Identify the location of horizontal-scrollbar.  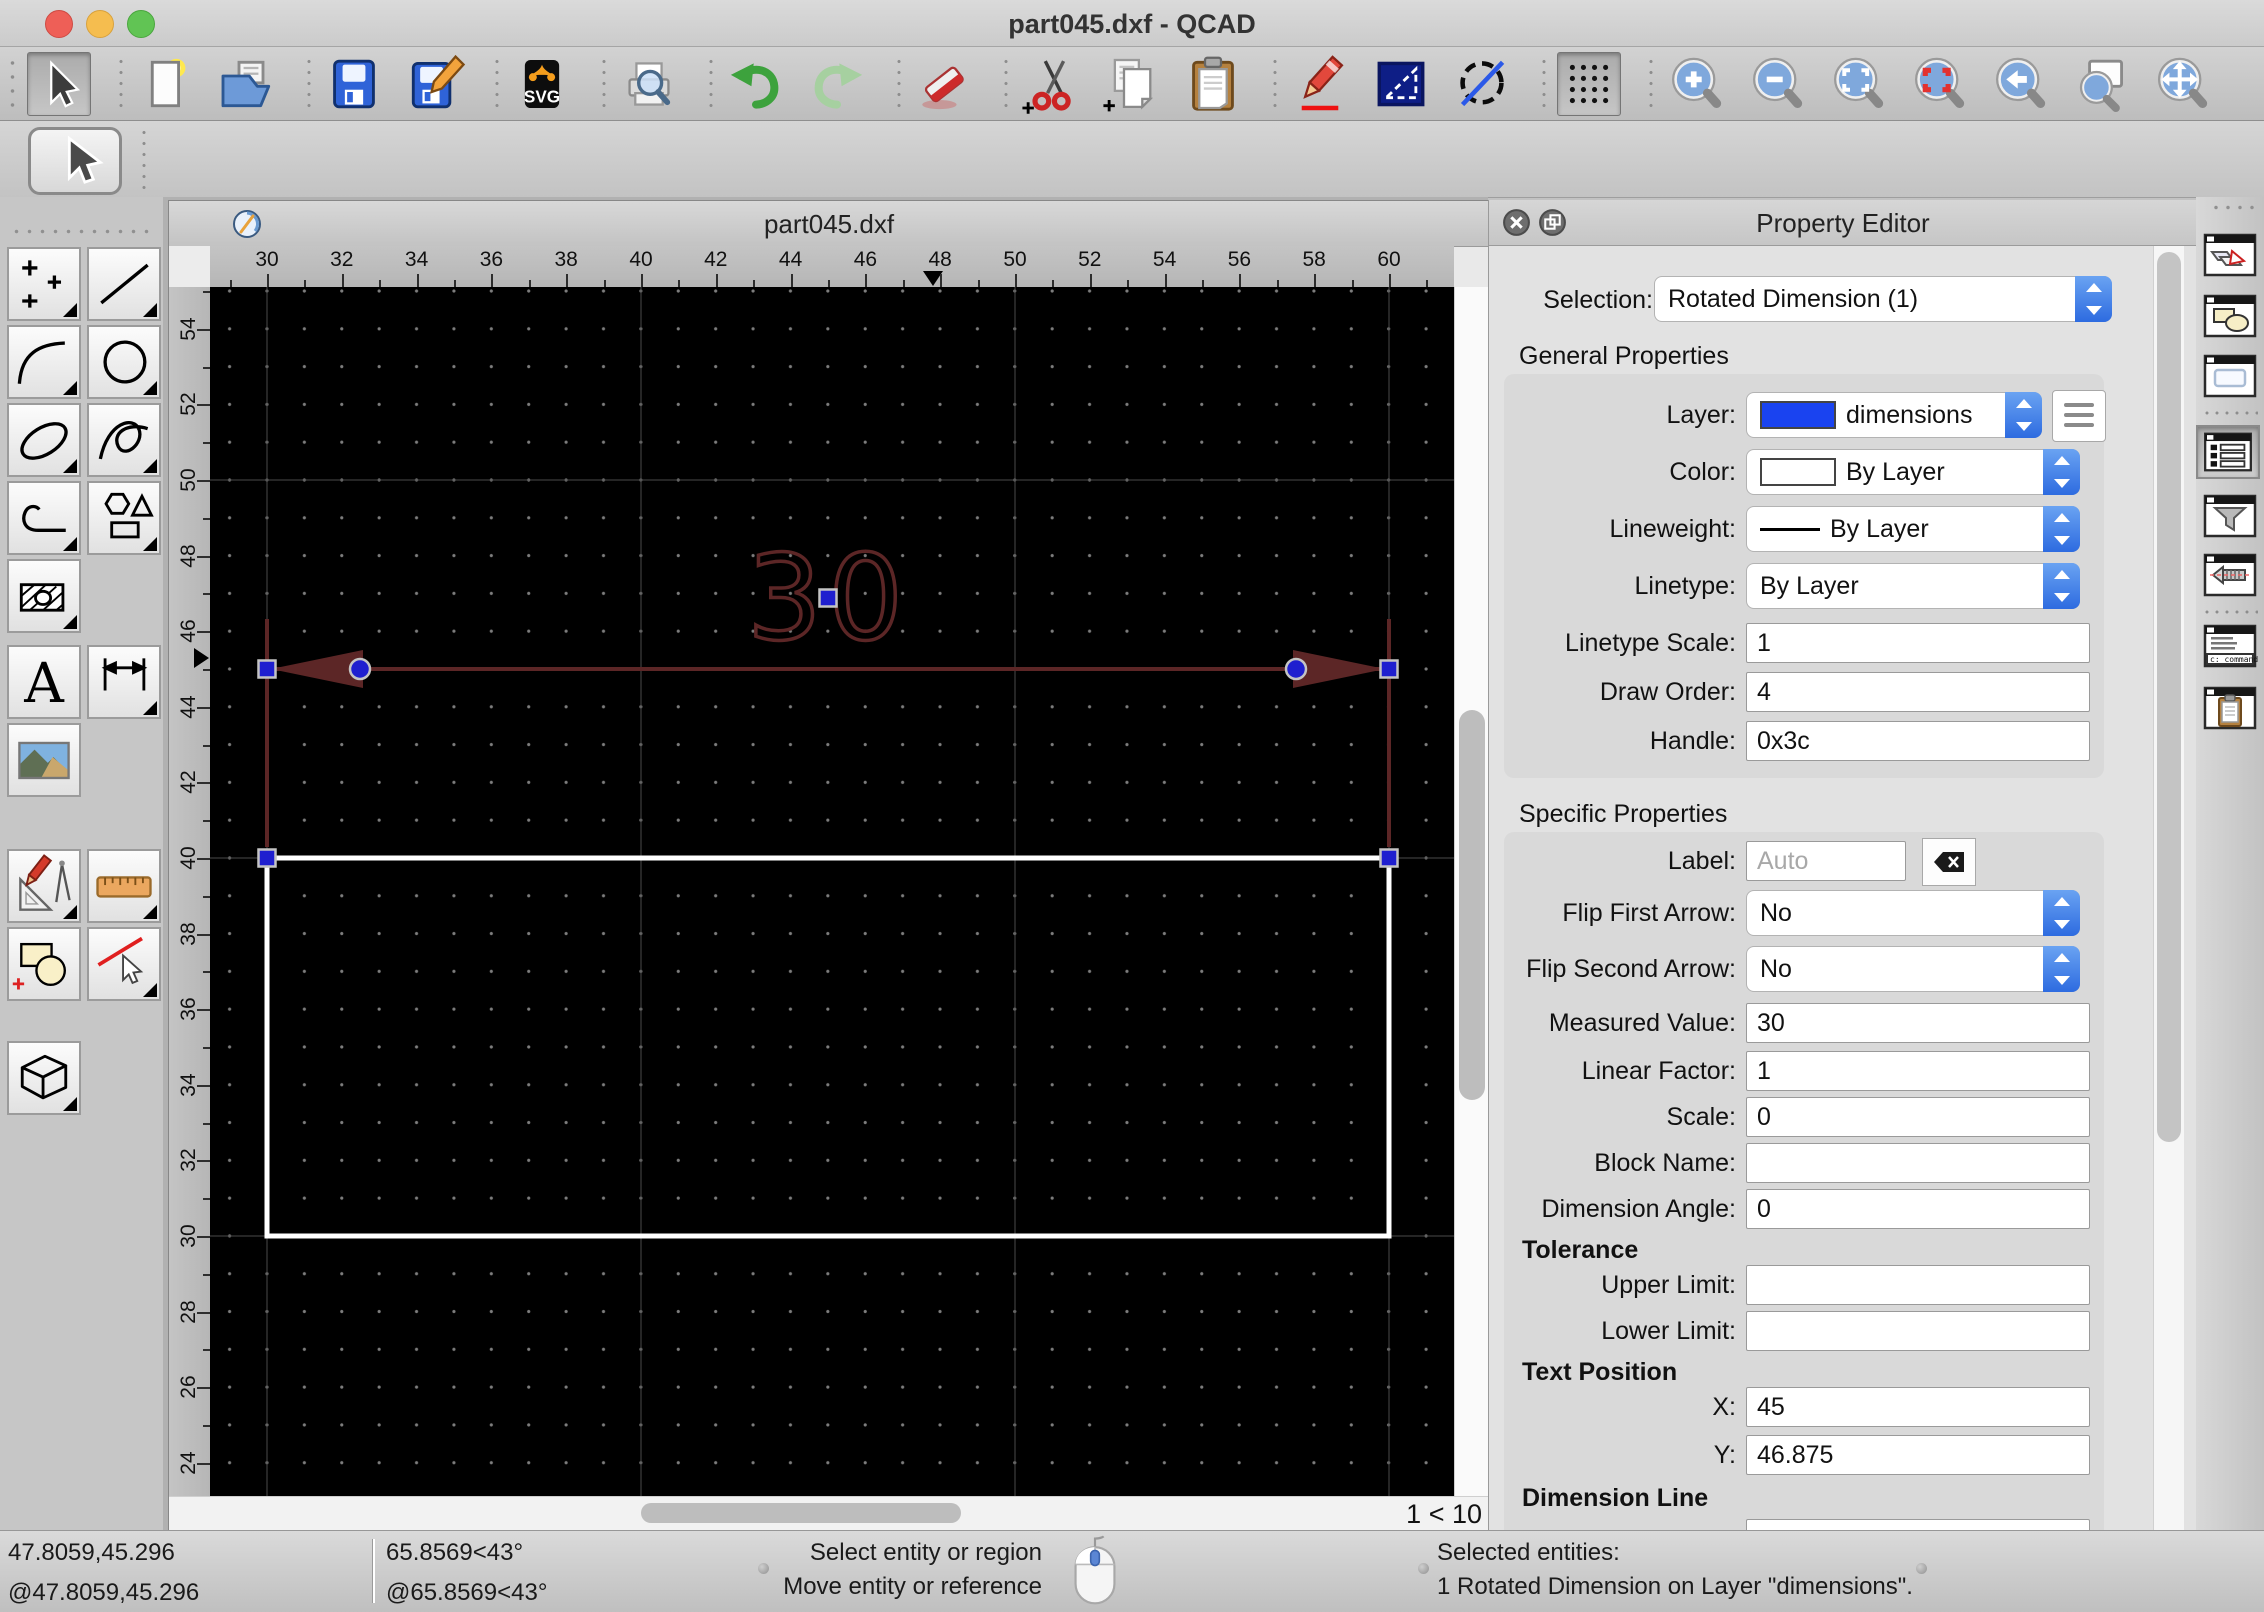
(787, 1513).